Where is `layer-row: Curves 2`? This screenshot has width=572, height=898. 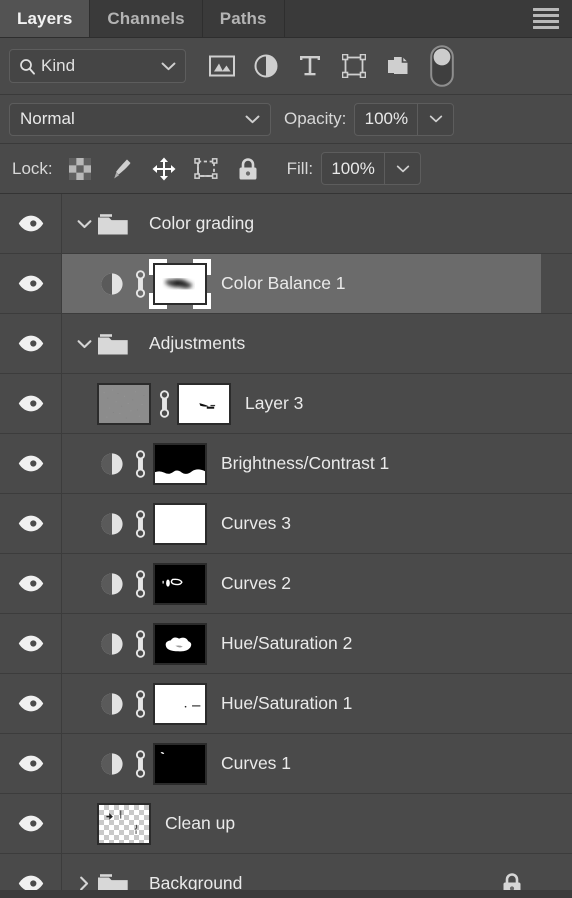
layer-row: Curves 2 is located at coordinates (286, 584).